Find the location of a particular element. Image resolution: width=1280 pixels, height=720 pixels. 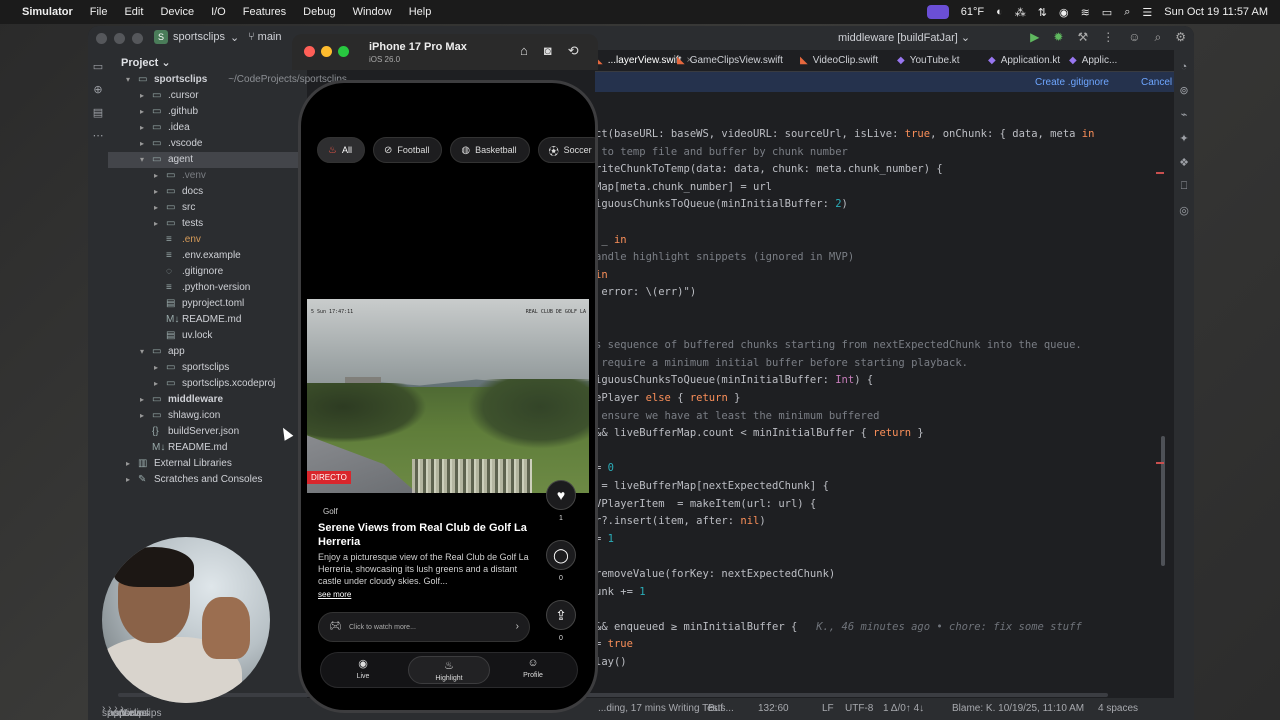

record-icon: ◉ is located at coordinates (1064, 12).